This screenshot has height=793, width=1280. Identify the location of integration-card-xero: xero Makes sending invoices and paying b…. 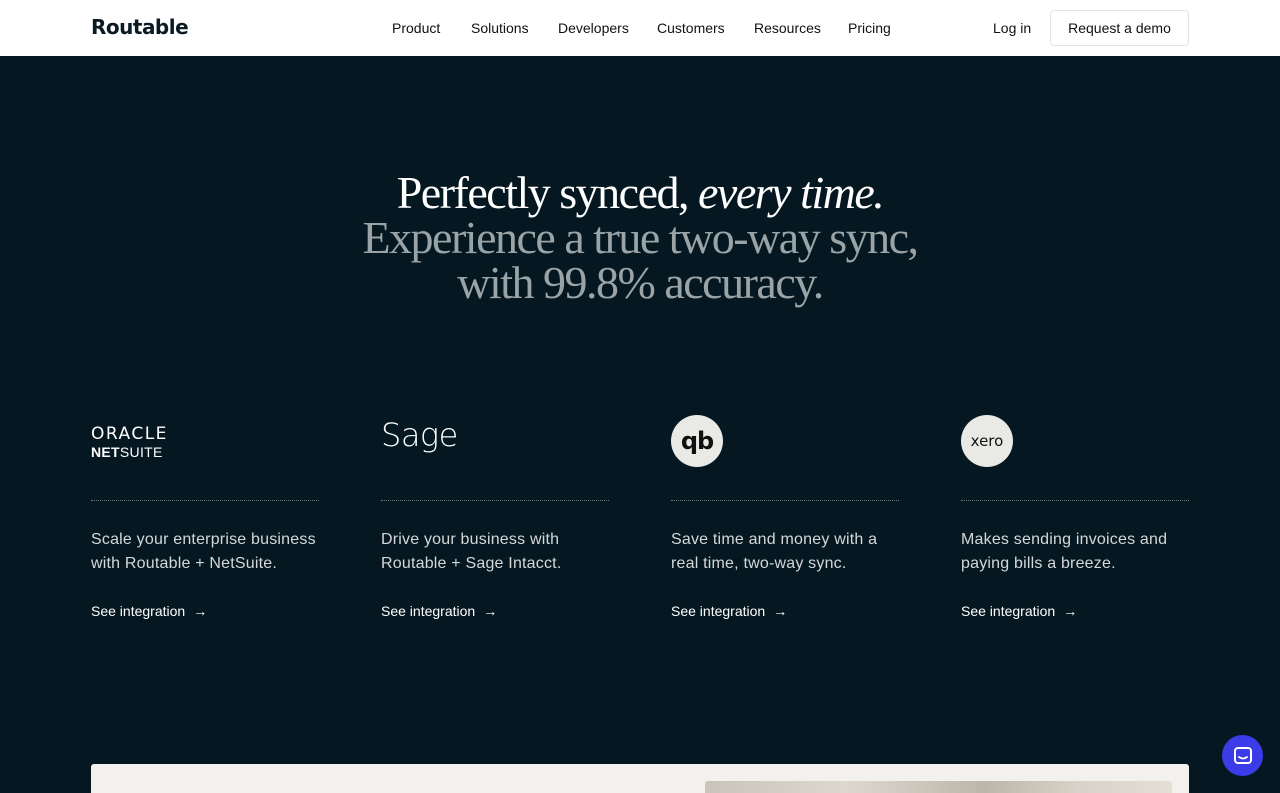
(1075, 516).